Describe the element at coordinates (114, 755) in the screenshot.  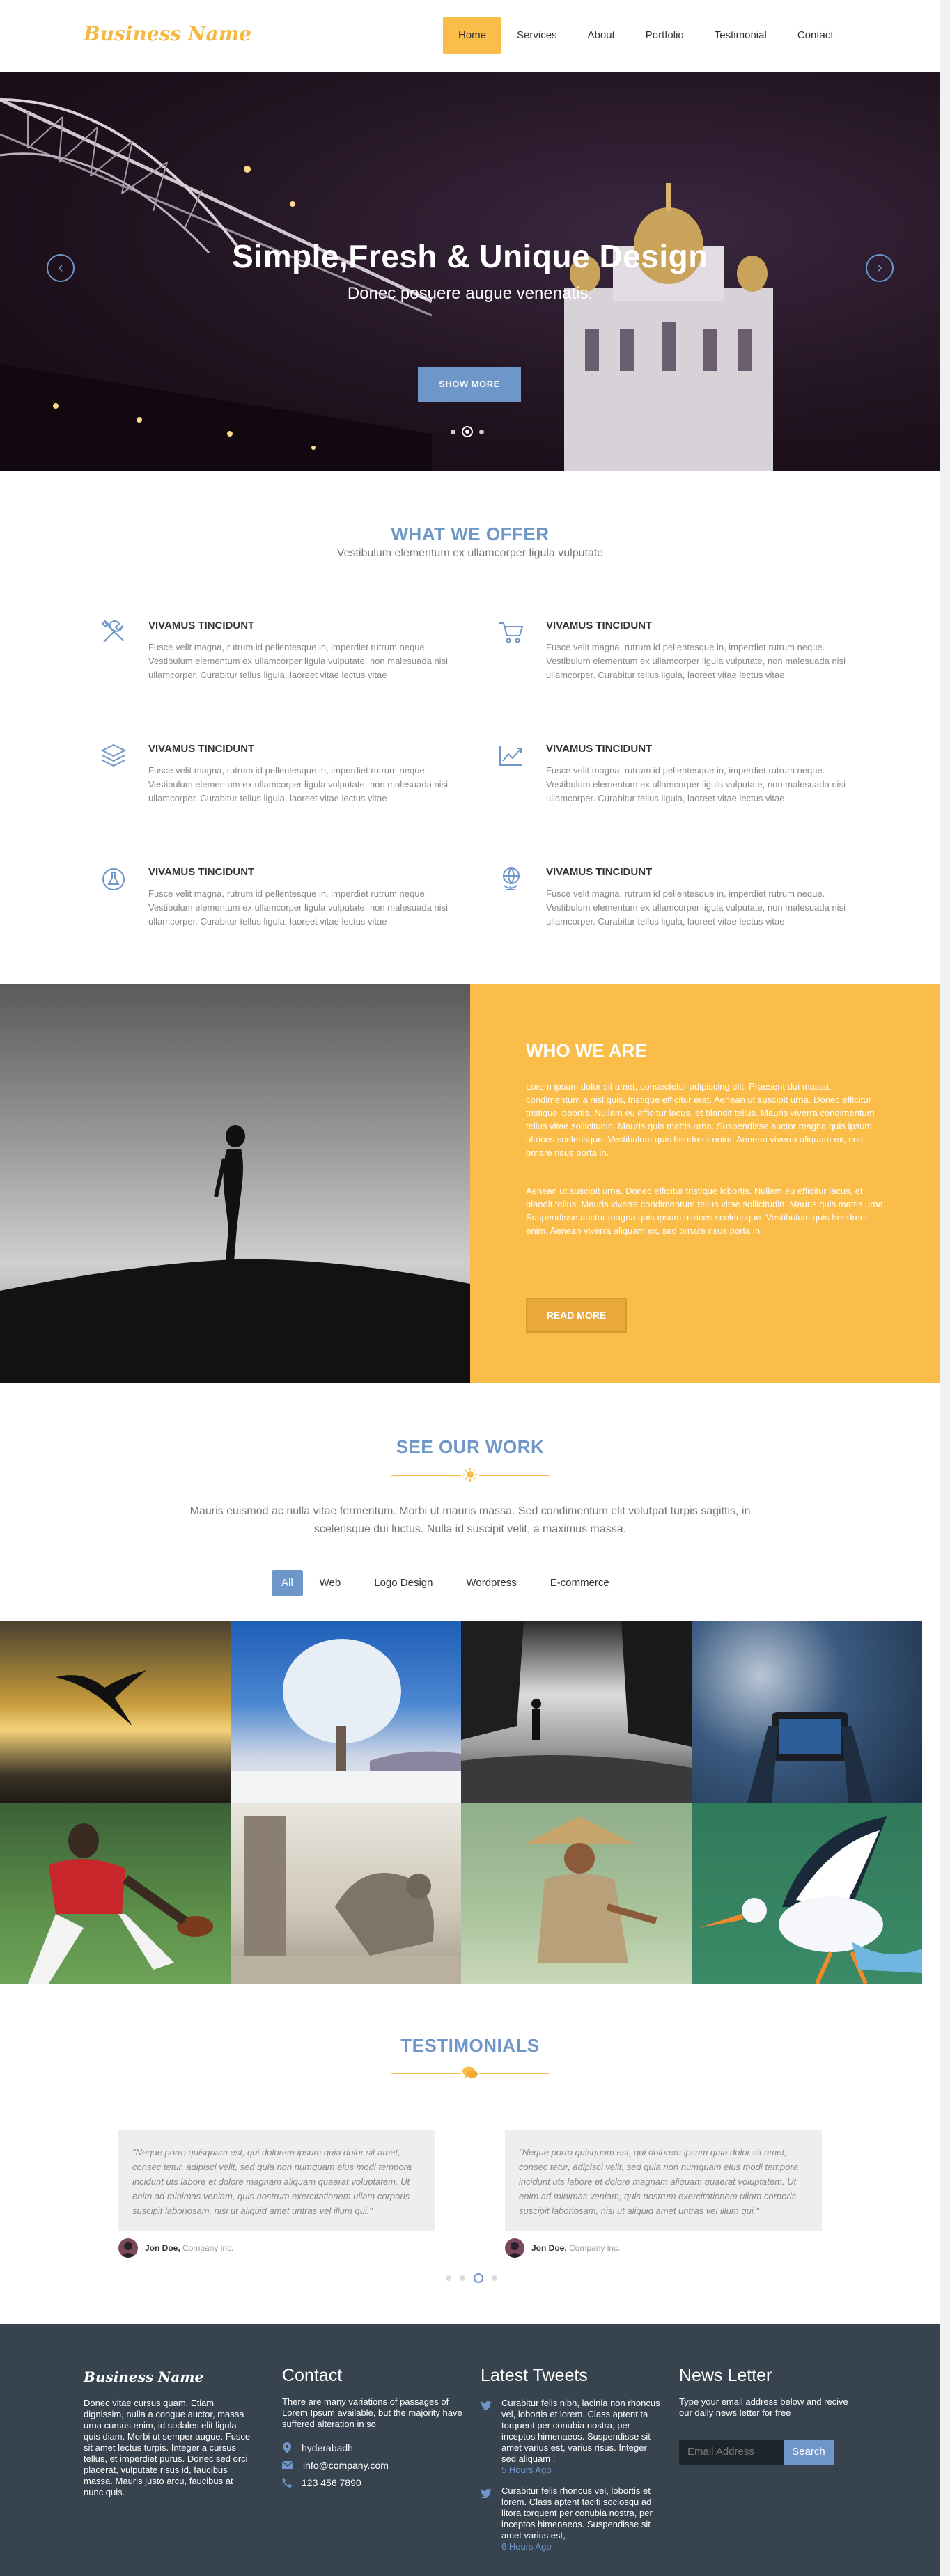
I see `layers-icon` at that location.